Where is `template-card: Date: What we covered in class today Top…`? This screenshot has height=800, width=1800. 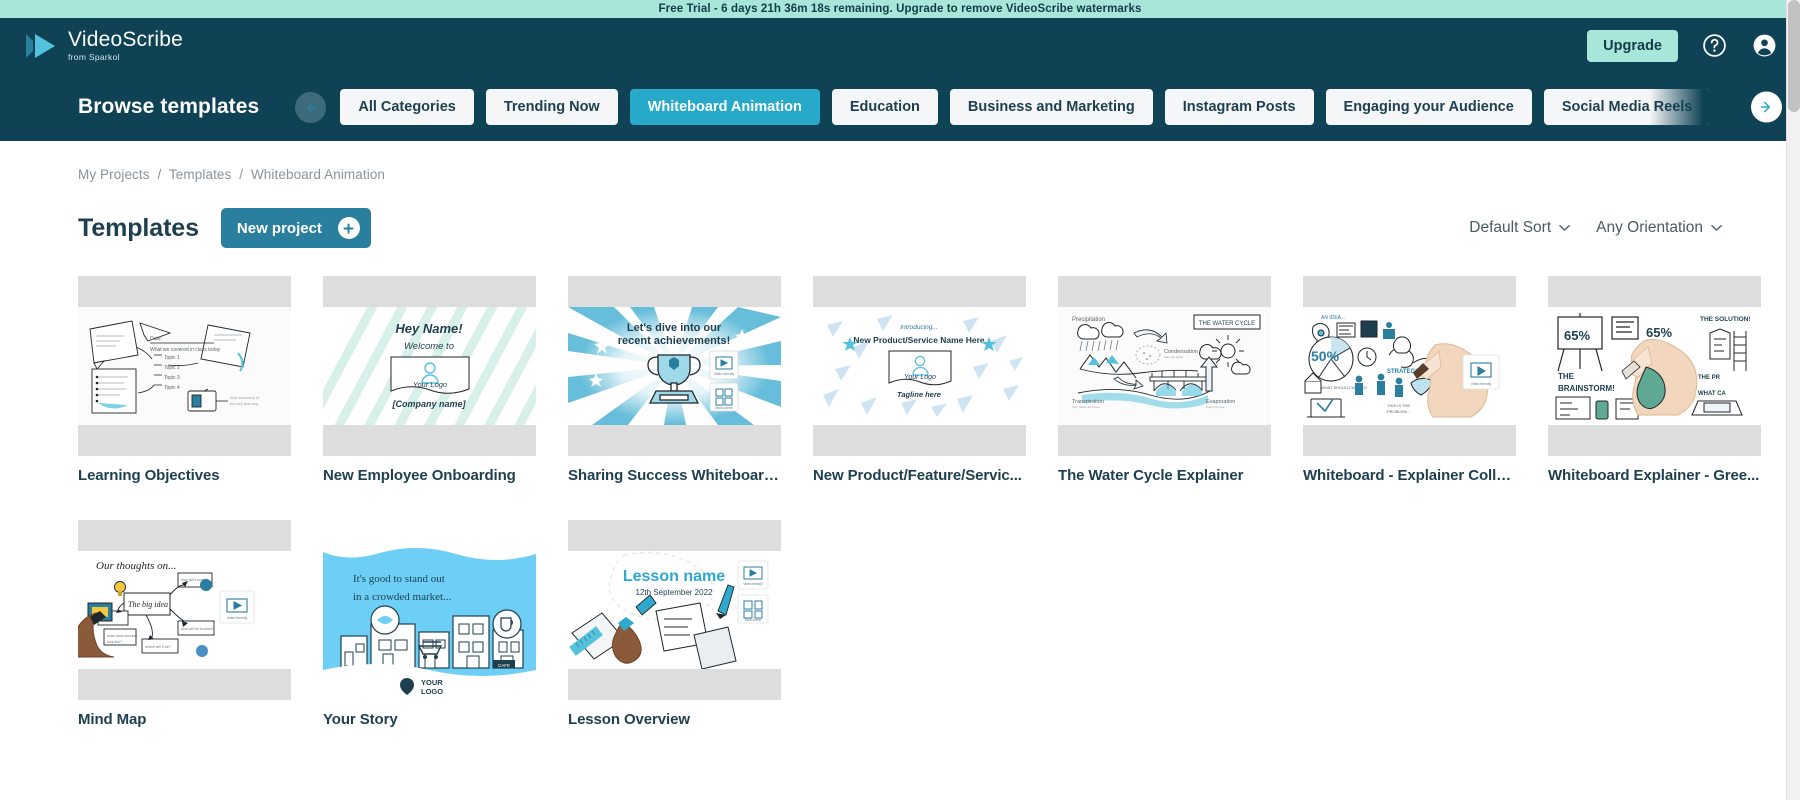
template-card: Date: What we covered in class today Top… is located at coordinates (184, 380).